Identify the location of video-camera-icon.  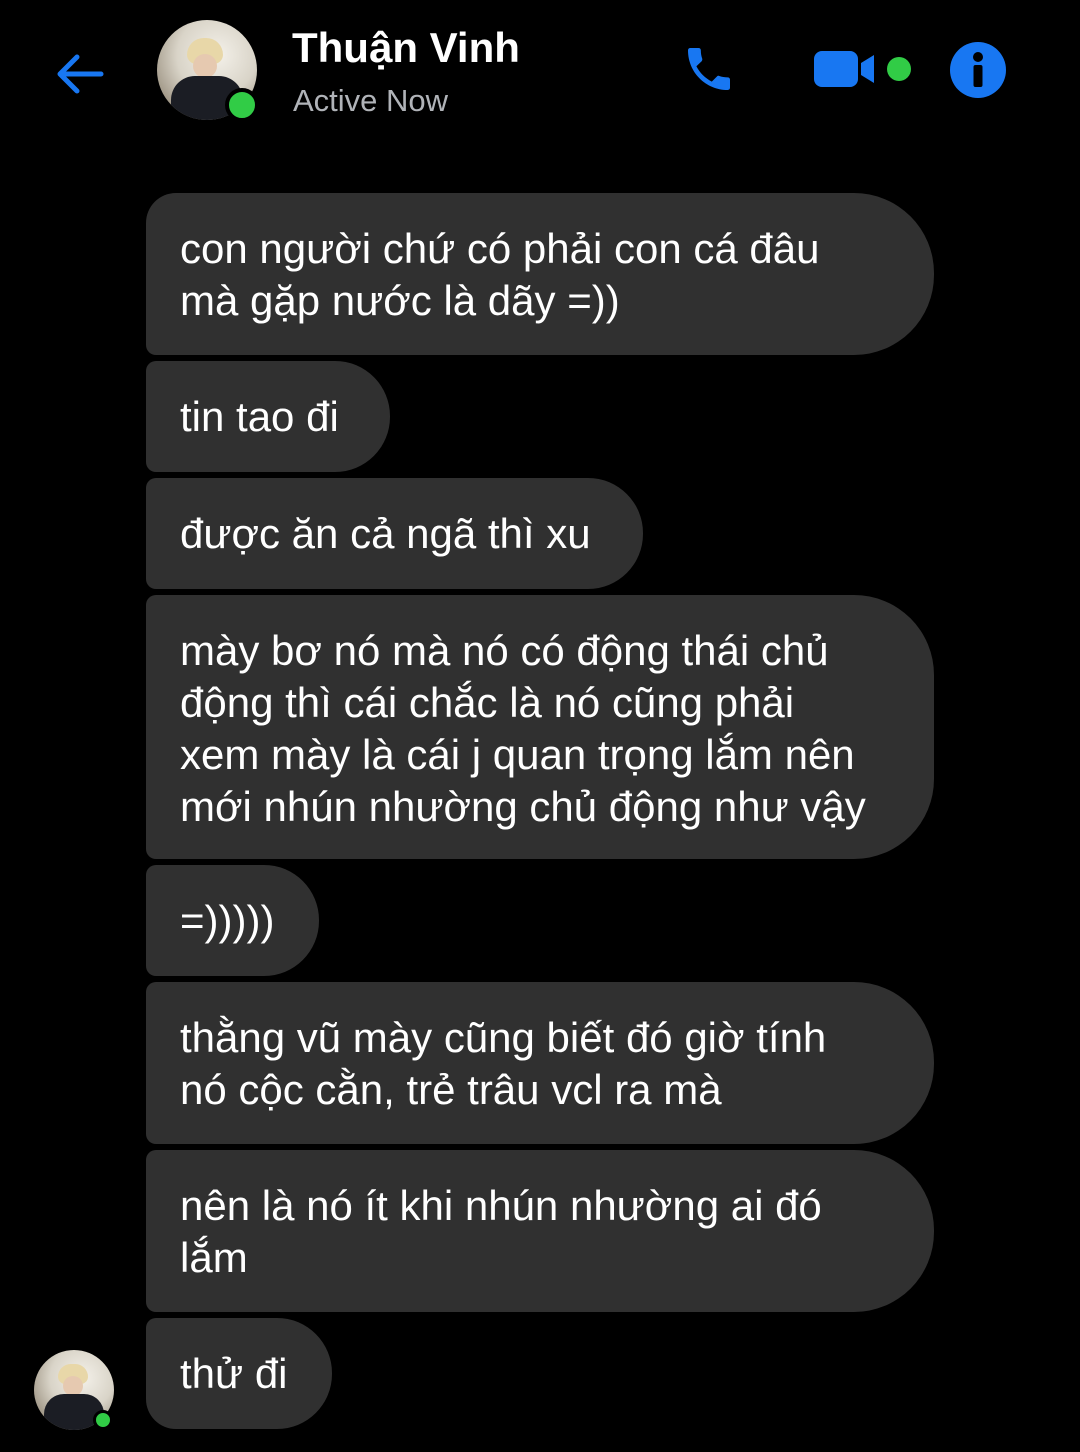
(845, 69).